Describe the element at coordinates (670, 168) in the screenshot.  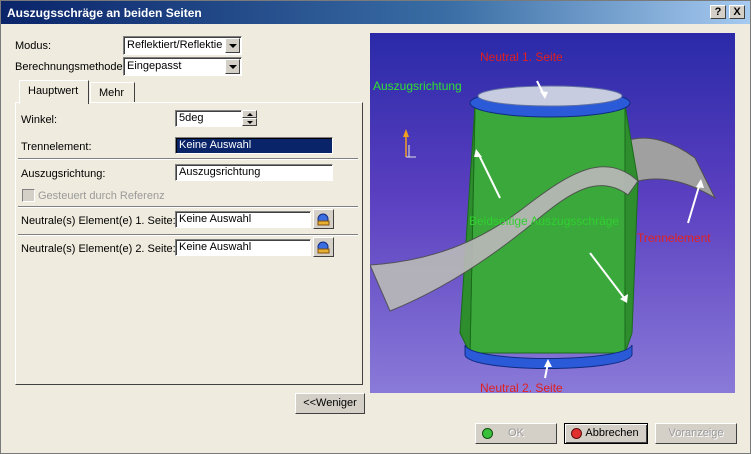
I see `parting-surface-back` at that location.